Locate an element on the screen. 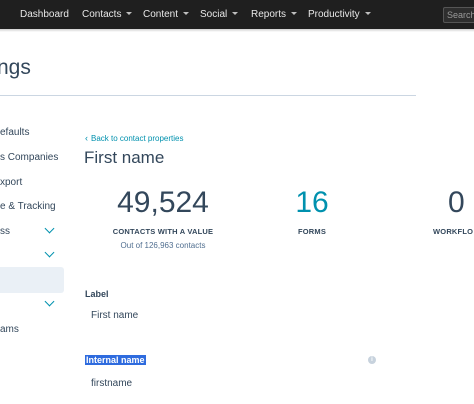 Image resolution: width=474 pixels, height=404 pixels. stat-forms-label: FORMS is located at coordinates (312, 231).